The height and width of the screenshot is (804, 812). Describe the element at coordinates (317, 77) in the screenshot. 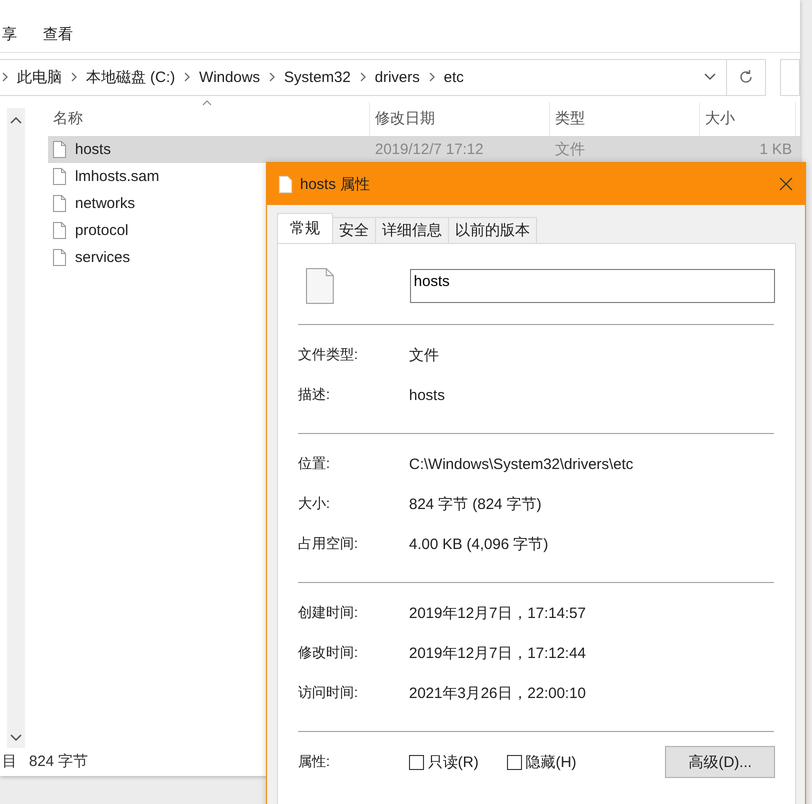

I see `breadcrumb: System32` at that location.